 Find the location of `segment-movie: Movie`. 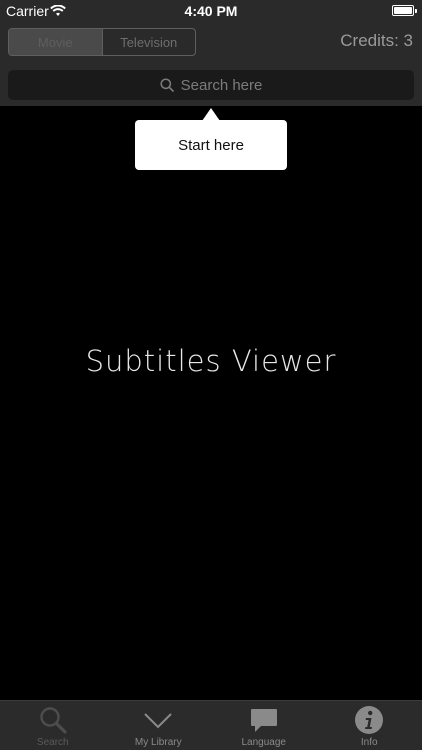

segment-movie: Movie is located at coordinates (55, 42).